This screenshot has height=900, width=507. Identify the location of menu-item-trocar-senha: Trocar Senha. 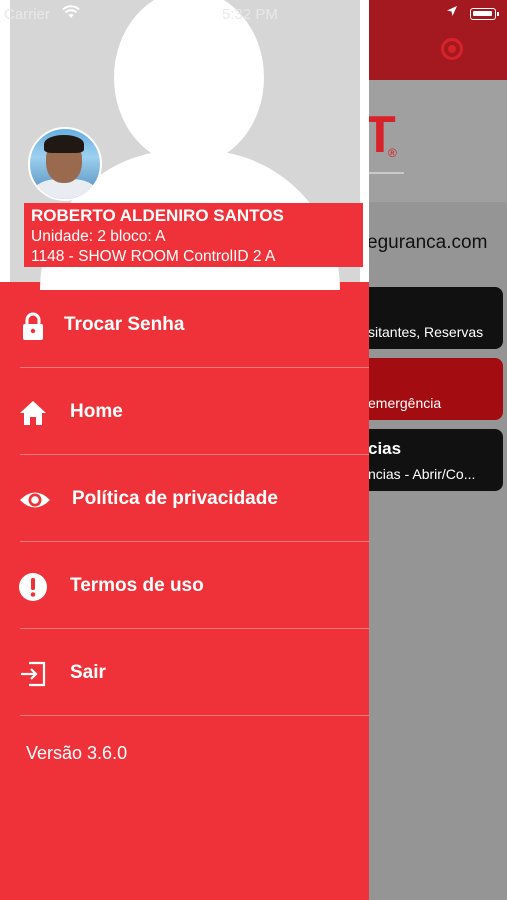
(184, 325).